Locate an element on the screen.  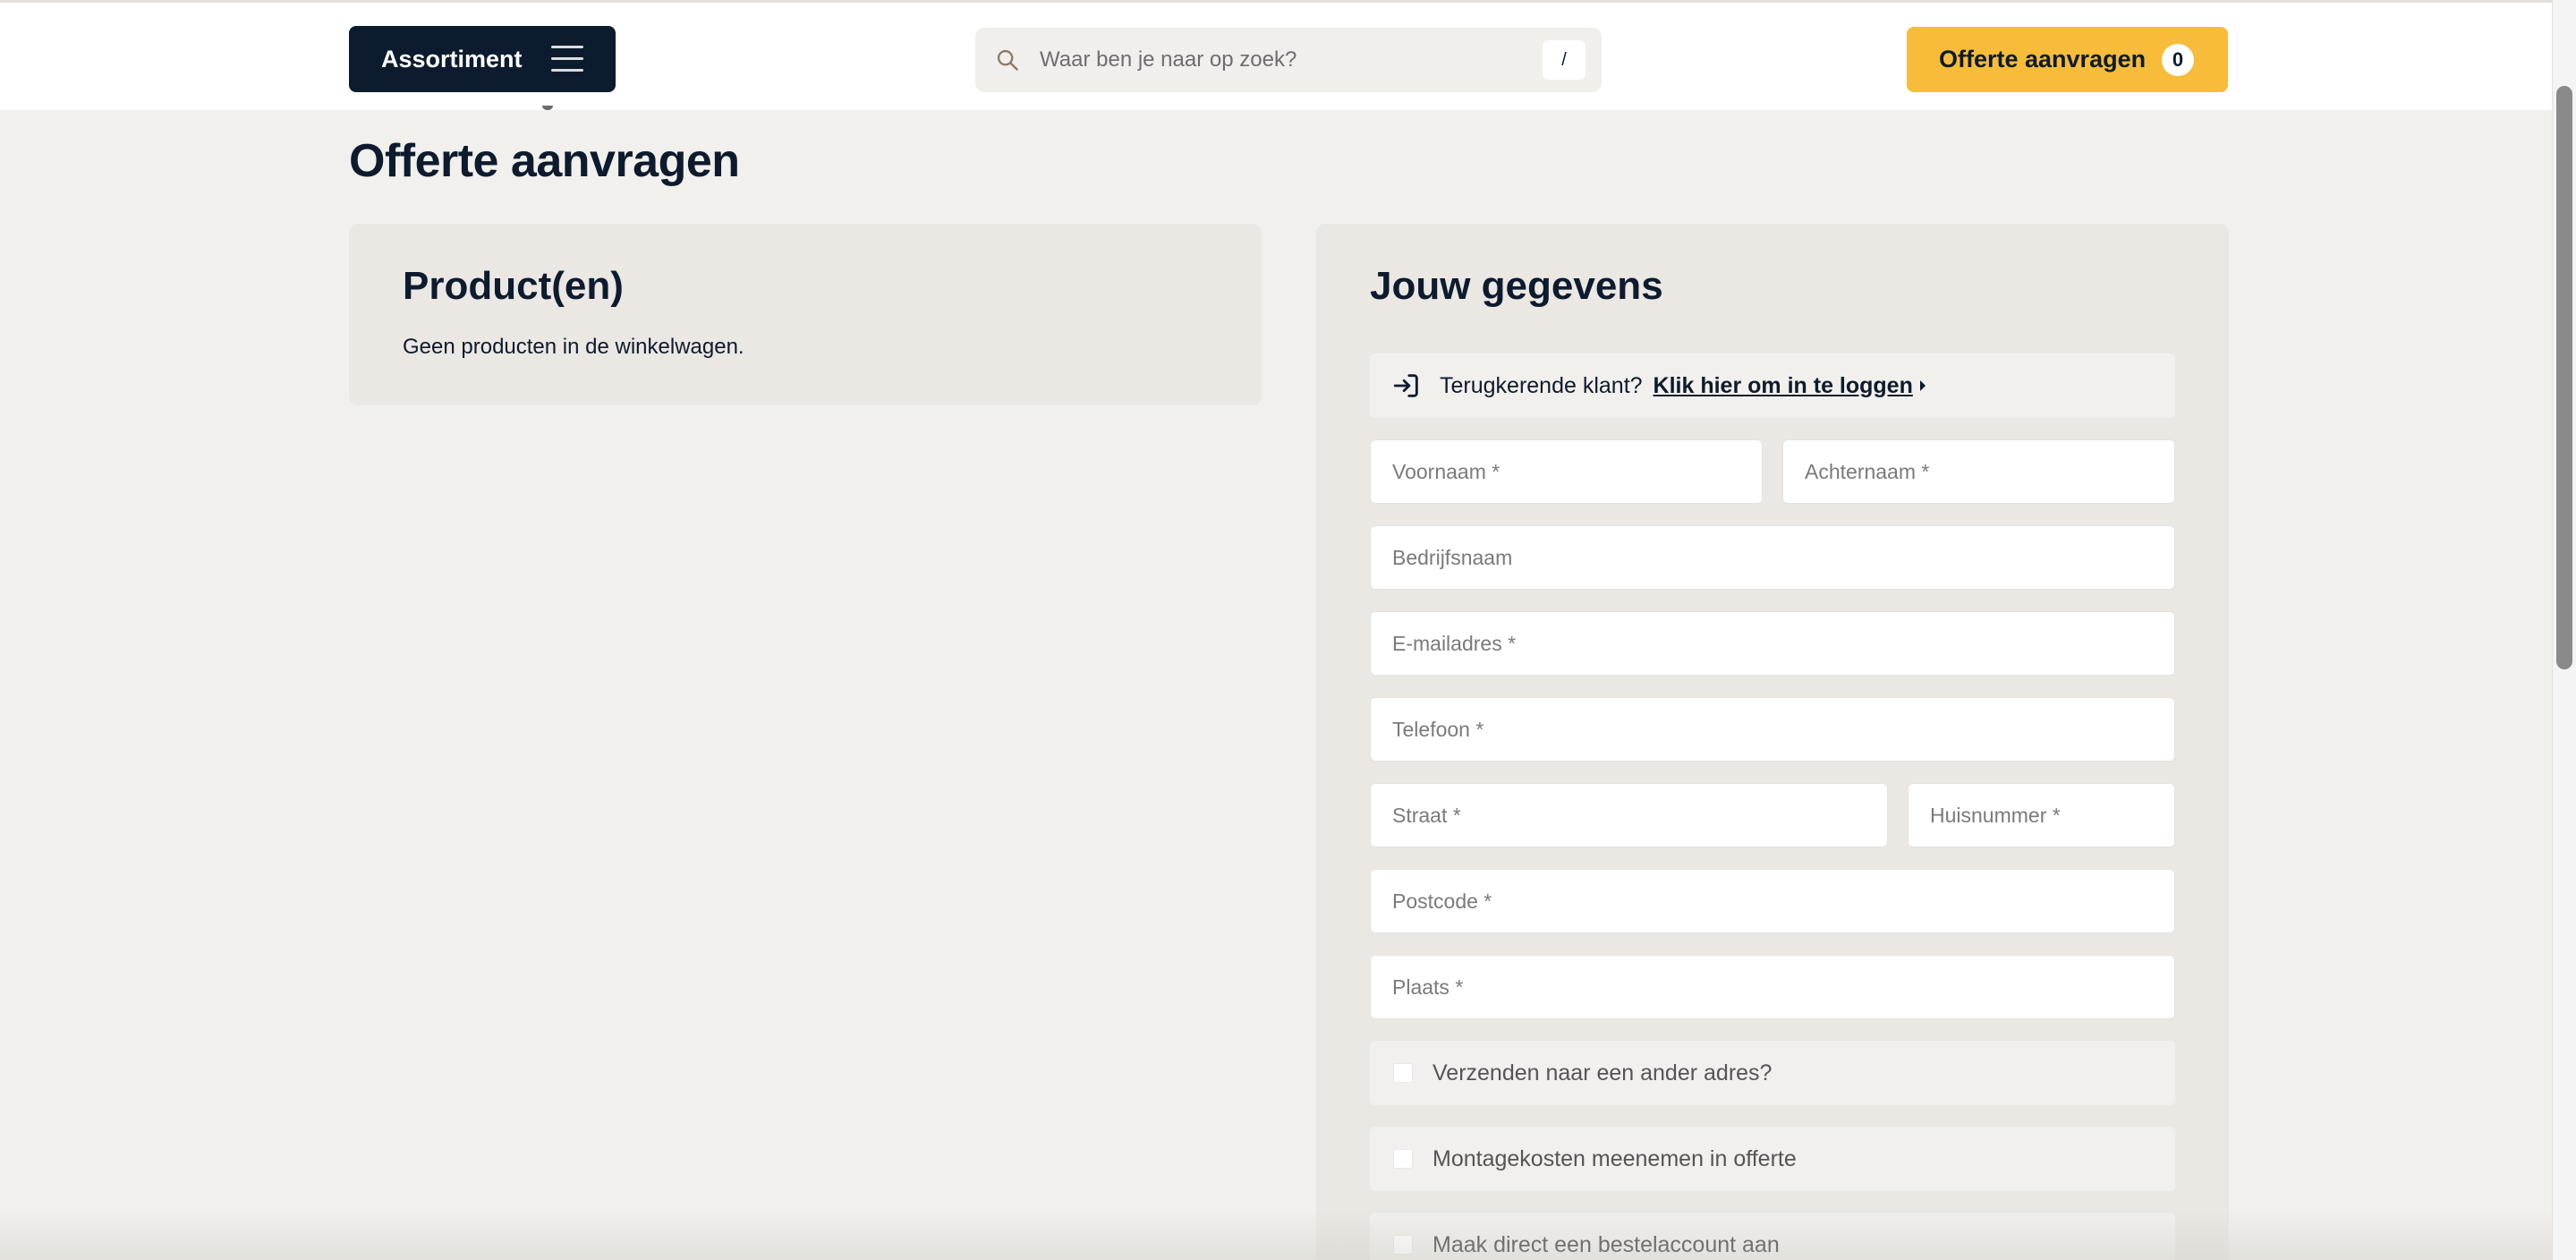
bedrijfsnaam-field is located at coordinates (1772, 557).